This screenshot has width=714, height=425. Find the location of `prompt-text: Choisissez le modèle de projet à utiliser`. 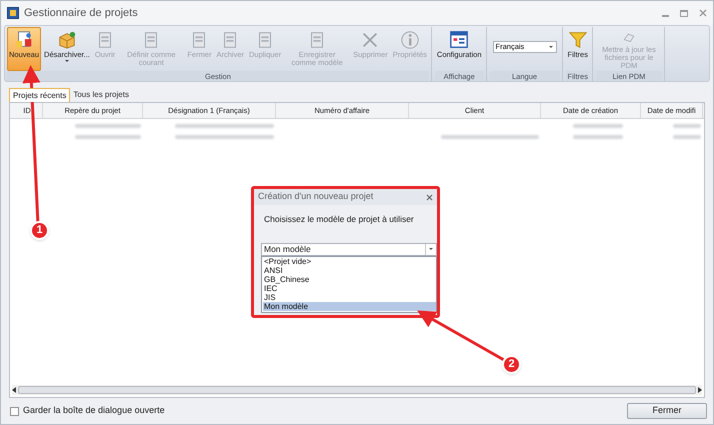

prompt-text: Choisissez le modèle de projet à utiliser is located at coordinates (339, 219).